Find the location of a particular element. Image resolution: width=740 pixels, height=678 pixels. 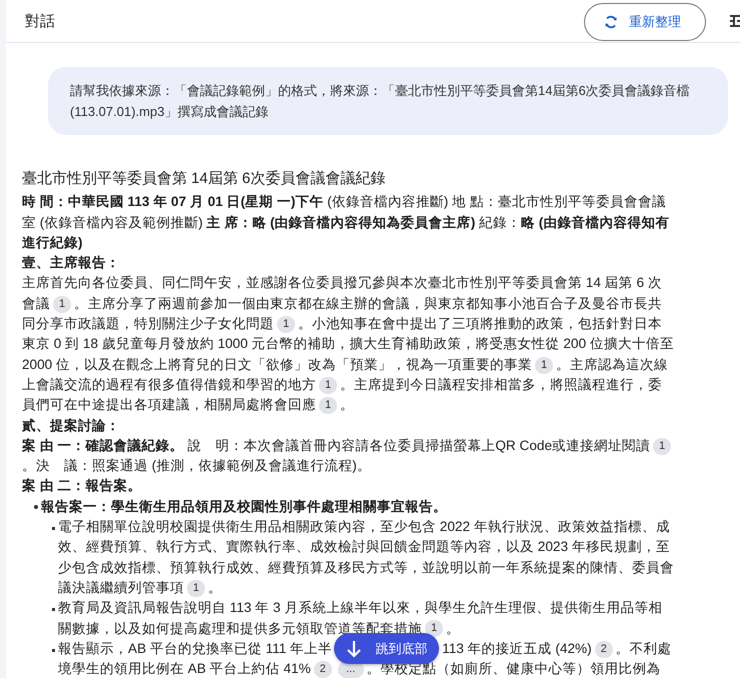

refresh-icon is located at coordinates (611, 22).